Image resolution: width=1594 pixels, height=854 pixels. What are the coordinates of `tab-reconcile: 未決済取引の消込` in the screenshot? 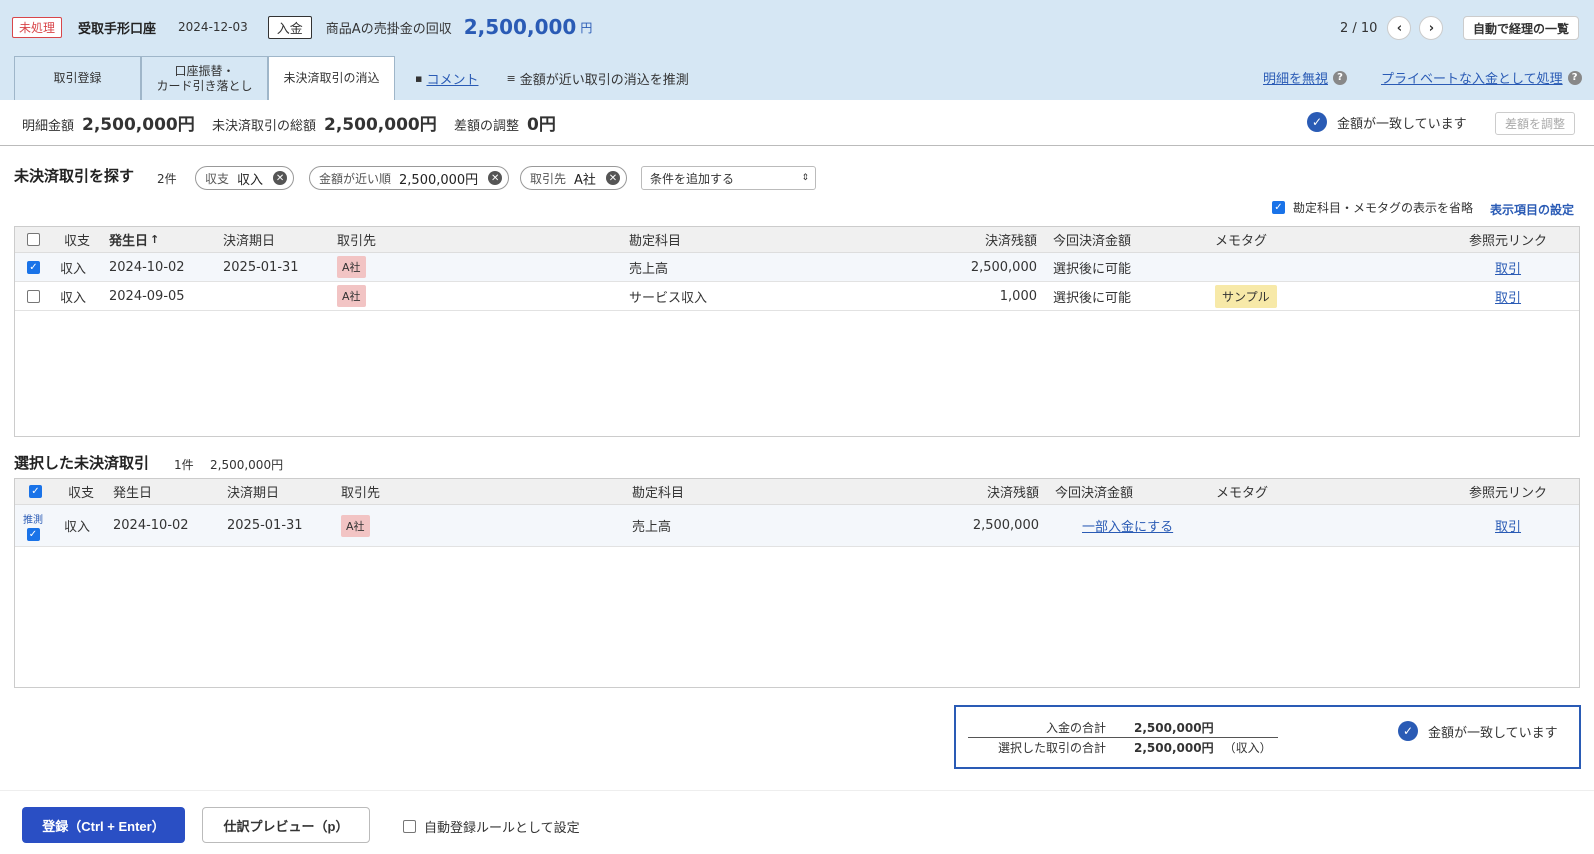 It's located at (331, 78).